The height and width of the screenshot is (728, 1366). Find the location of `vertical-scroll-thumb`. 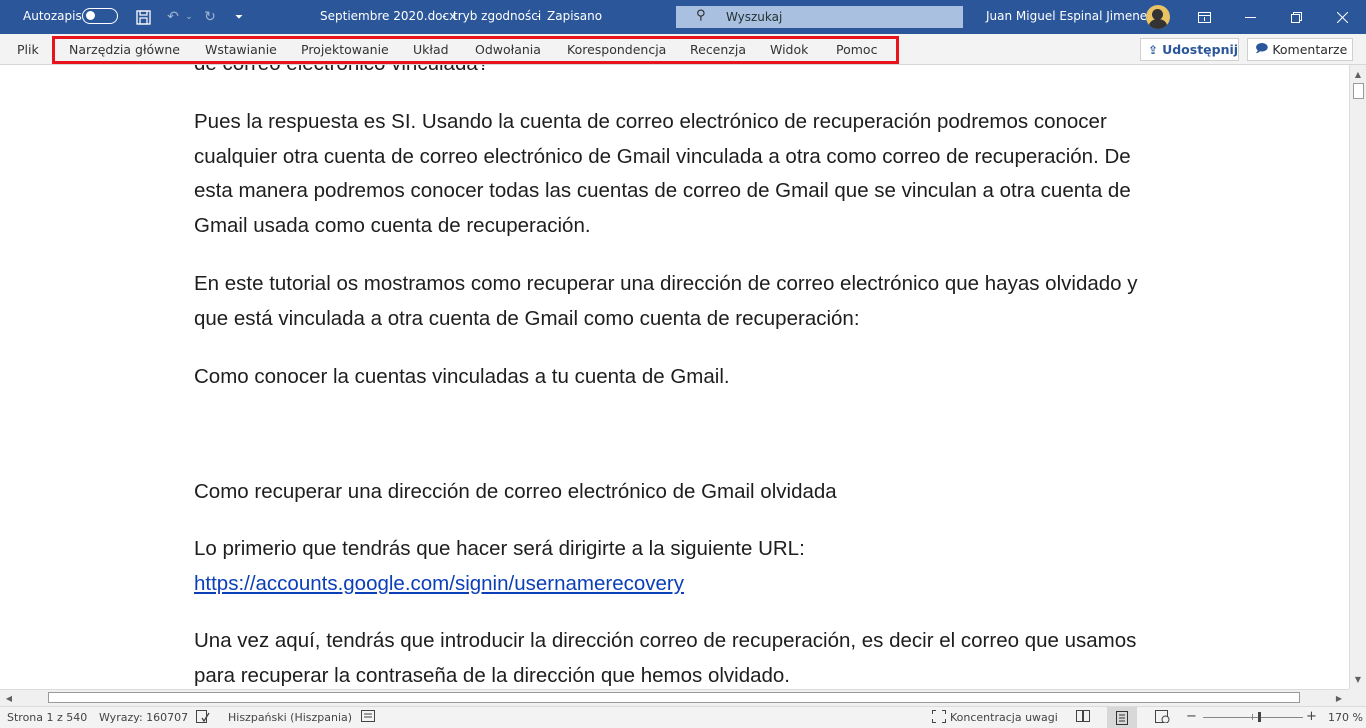

vertical-scroll-thumb is located at coordinates (1358, 91).